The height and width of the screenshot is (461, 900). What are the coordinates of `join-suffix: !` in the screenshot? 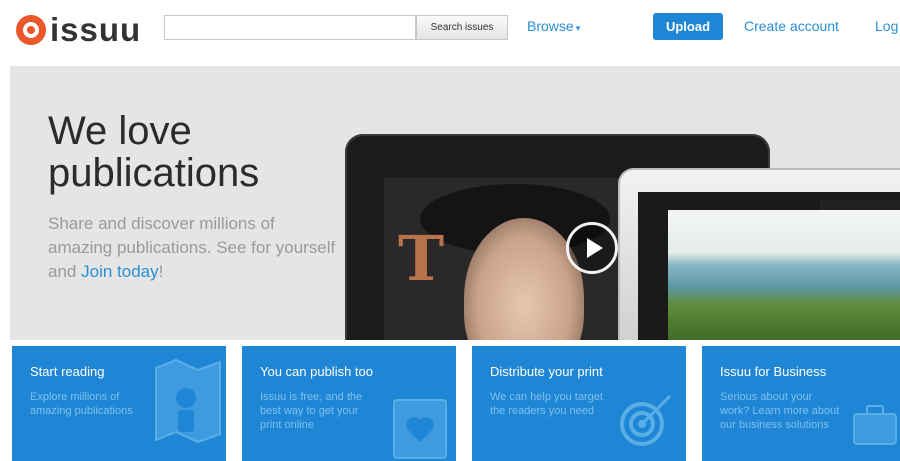 It's located at (161, 271).